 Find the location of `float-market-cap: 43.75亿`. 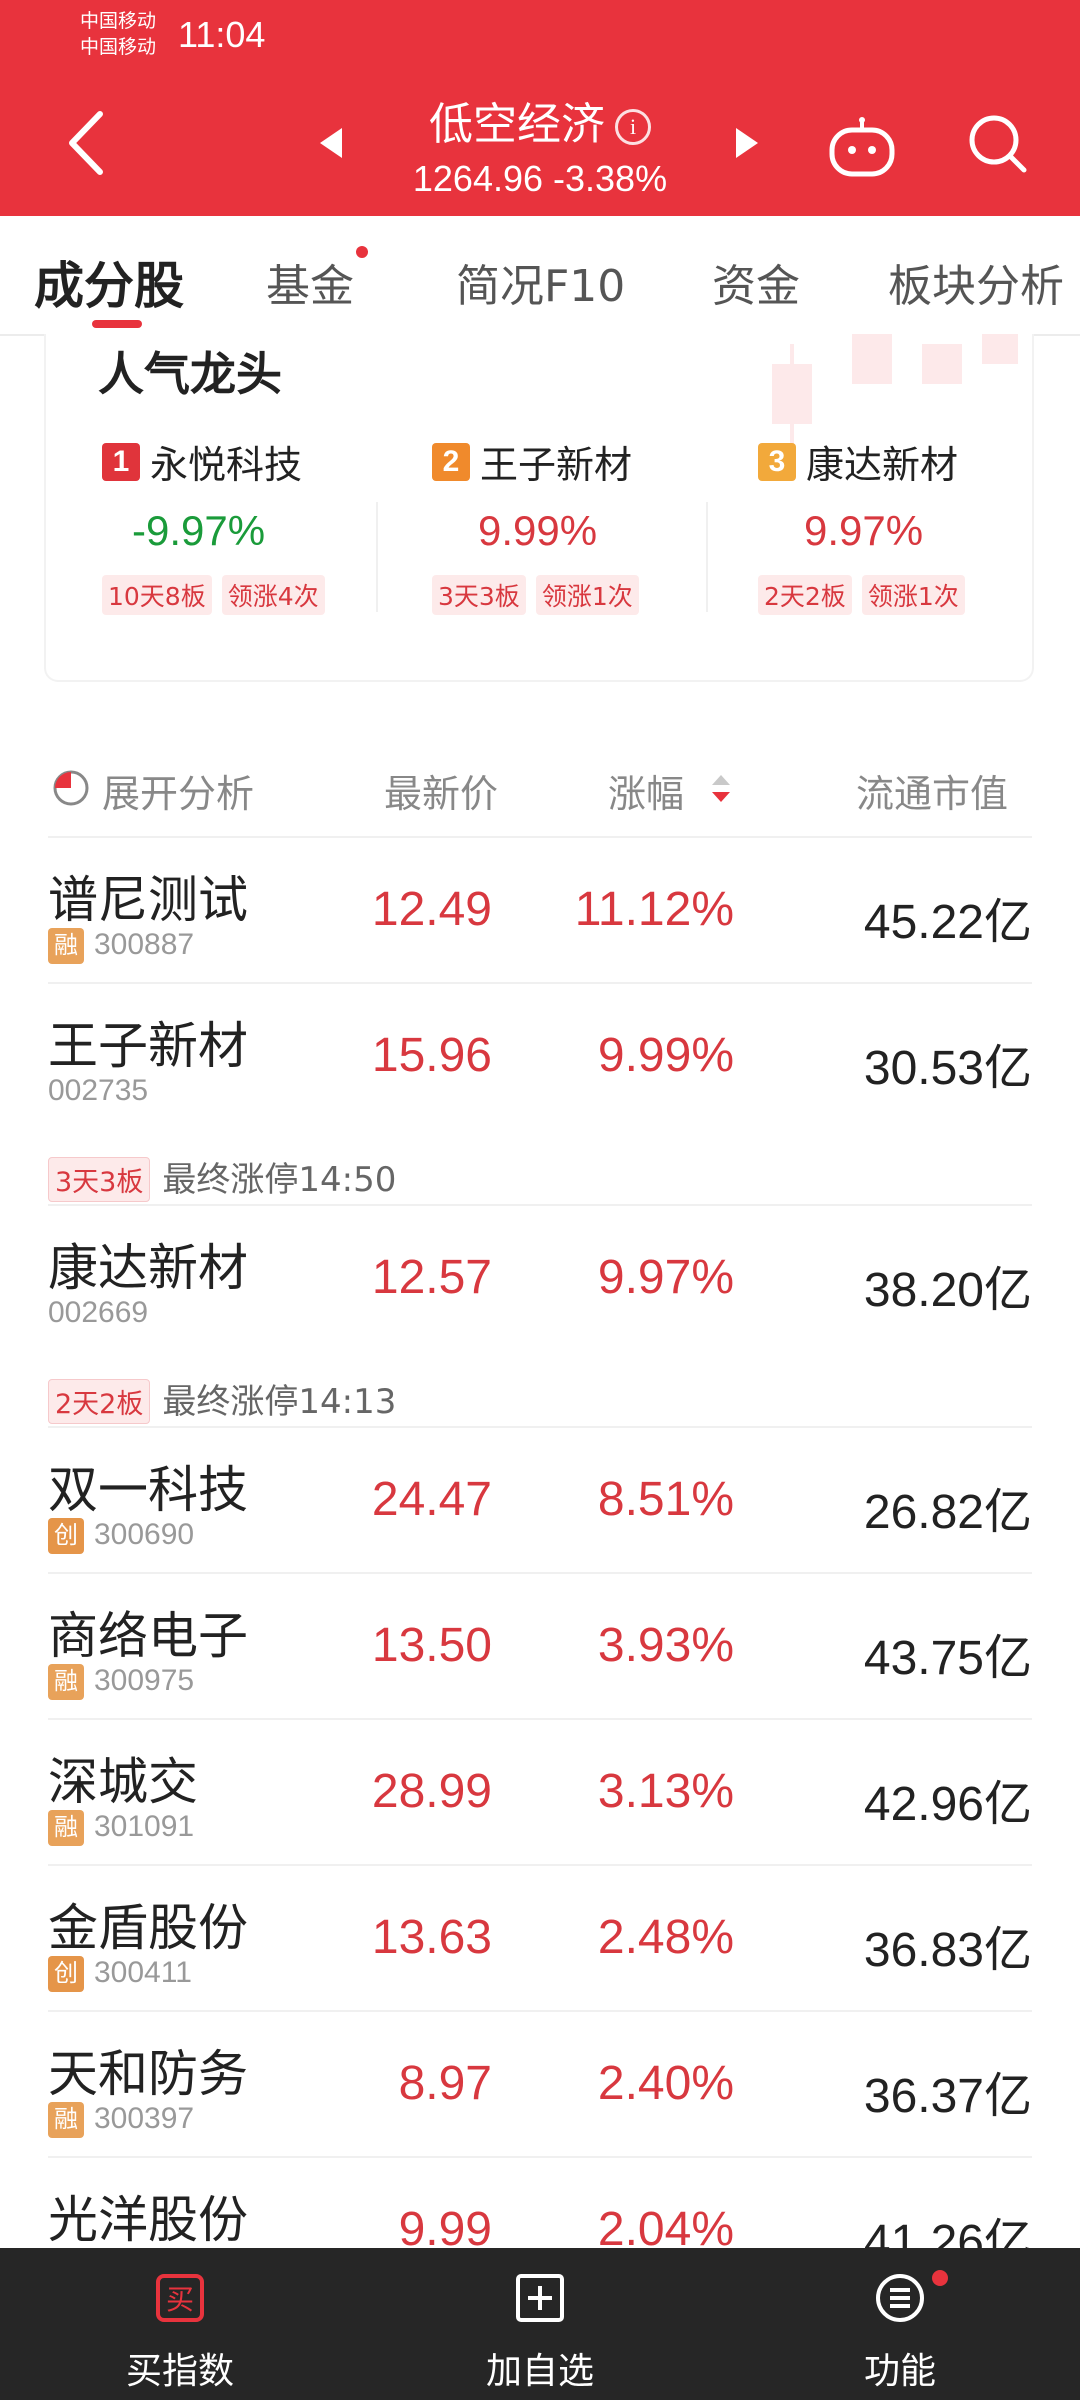

float-market-cap: 43.75亿 is located at coordinates (947, 1658).